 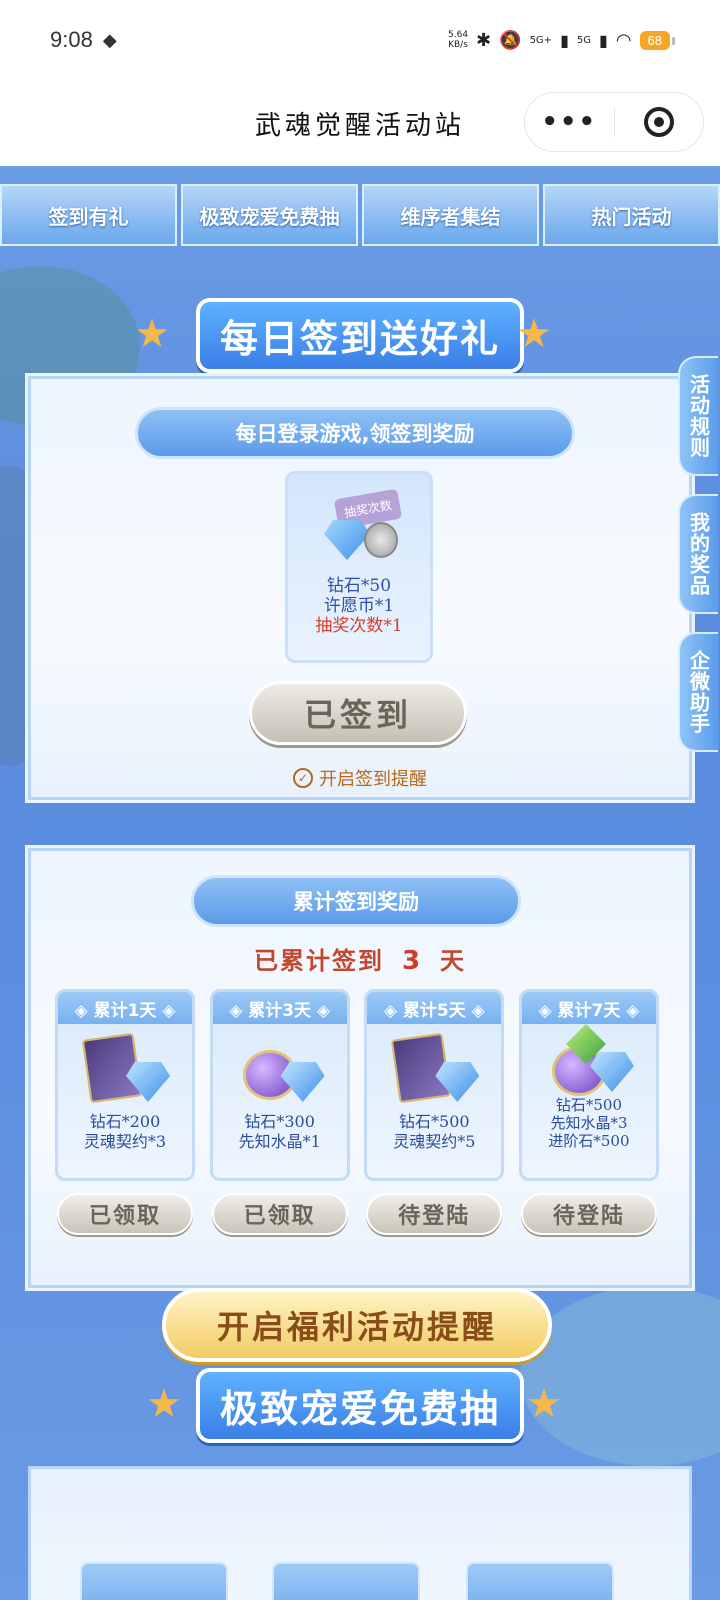 I want to click on streak-days: 3, so click(x=412, y=961).